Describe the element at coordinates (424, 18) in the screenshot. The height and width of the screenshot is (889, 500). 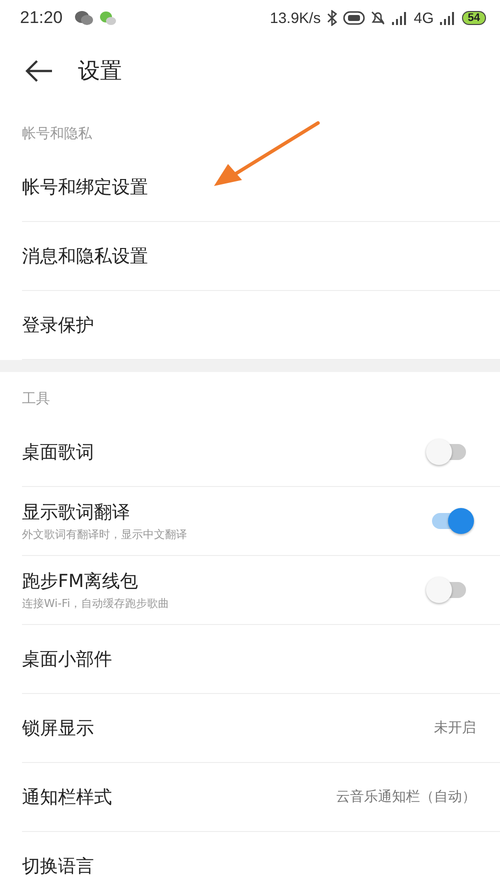
I see `network-type: 4G` at that location.